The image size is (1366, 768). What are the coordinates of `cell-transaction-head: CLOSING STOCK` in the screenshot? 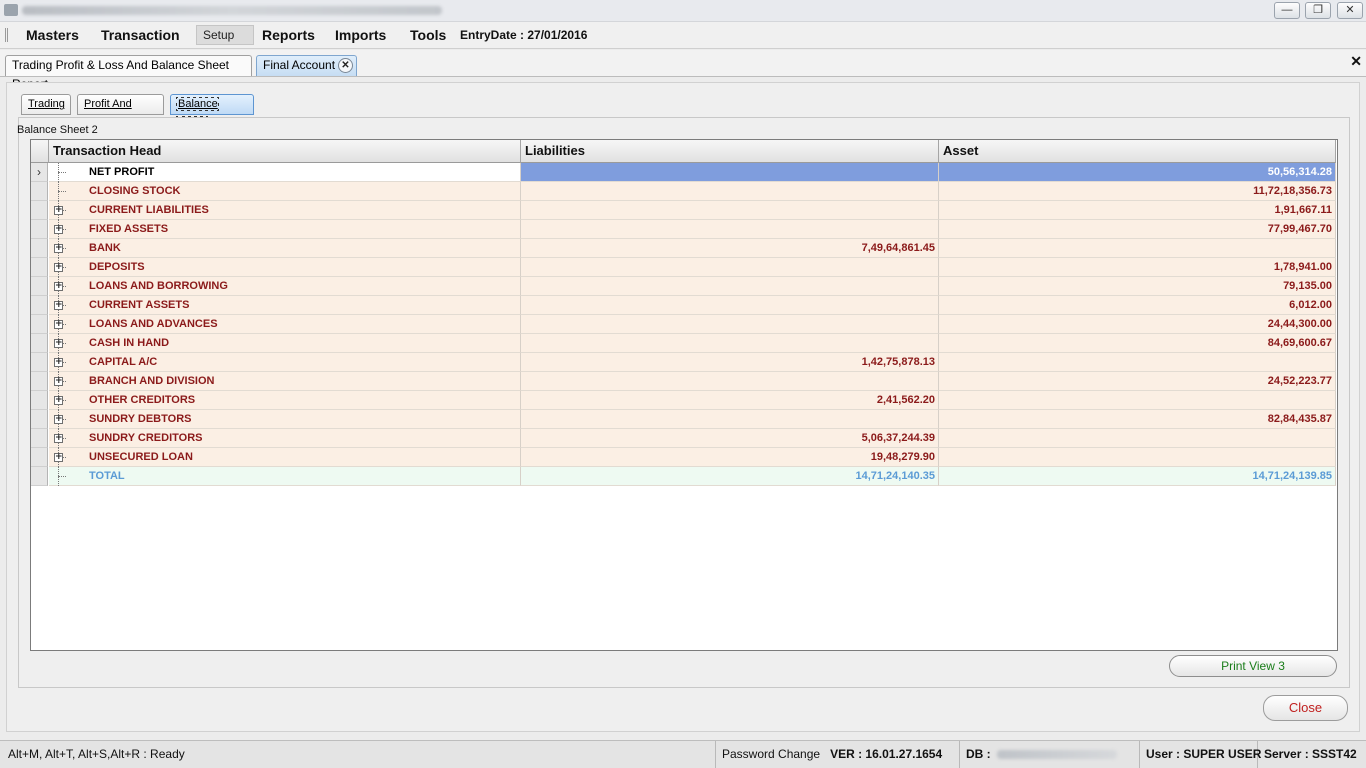 It's located at (285, 191).